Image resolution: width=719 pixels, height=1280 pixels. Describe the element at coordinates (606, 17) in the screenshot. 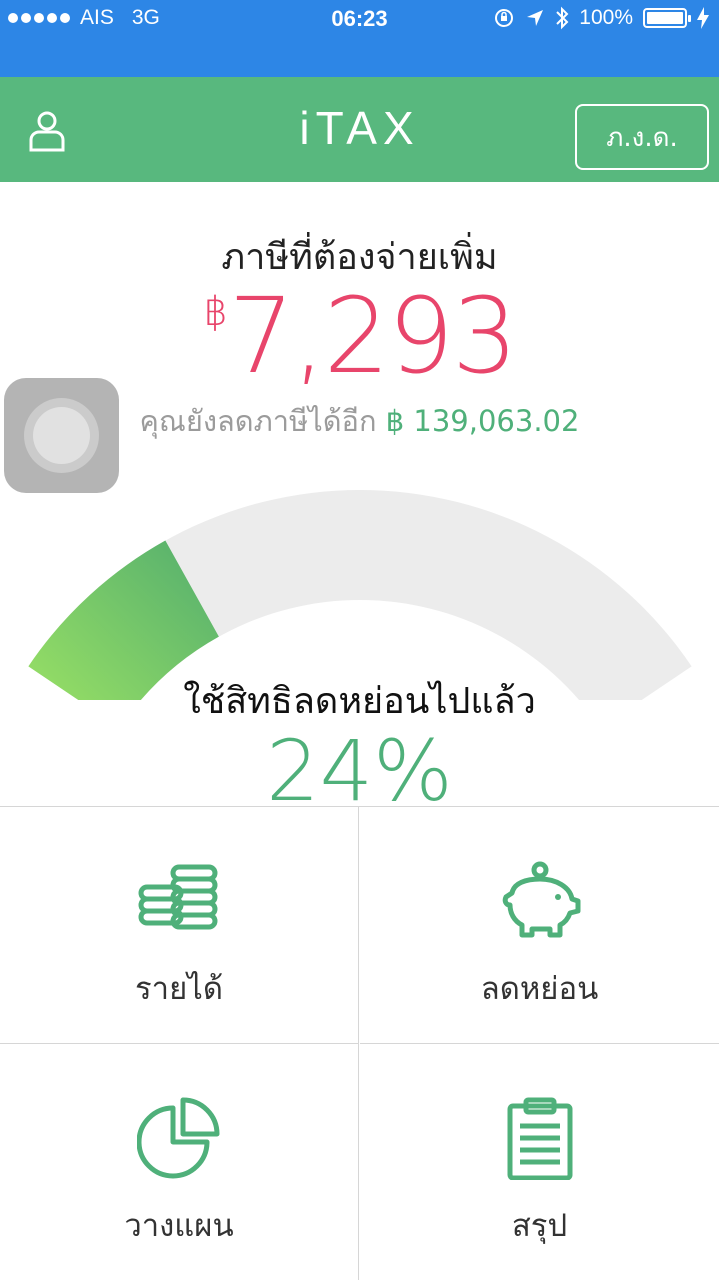

I see `battery-percent: 100%` at that location.